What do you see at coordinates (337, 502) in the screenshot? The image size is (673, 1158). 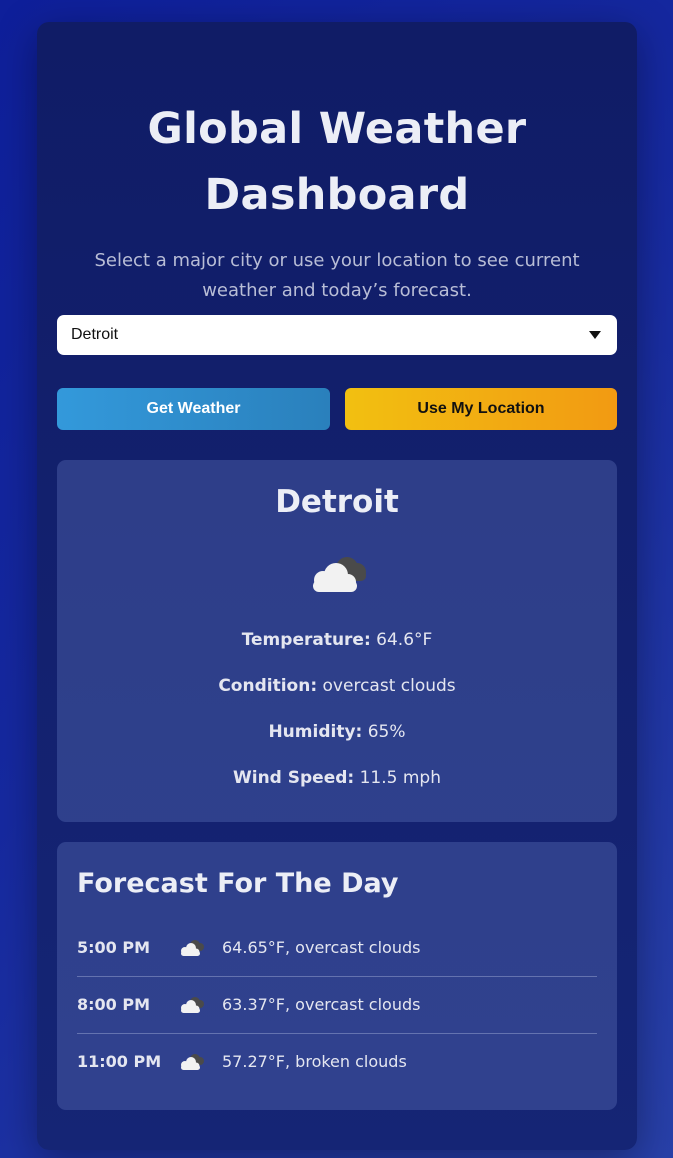 I see `city-name: Detroit` at bounding box center [337, 502].